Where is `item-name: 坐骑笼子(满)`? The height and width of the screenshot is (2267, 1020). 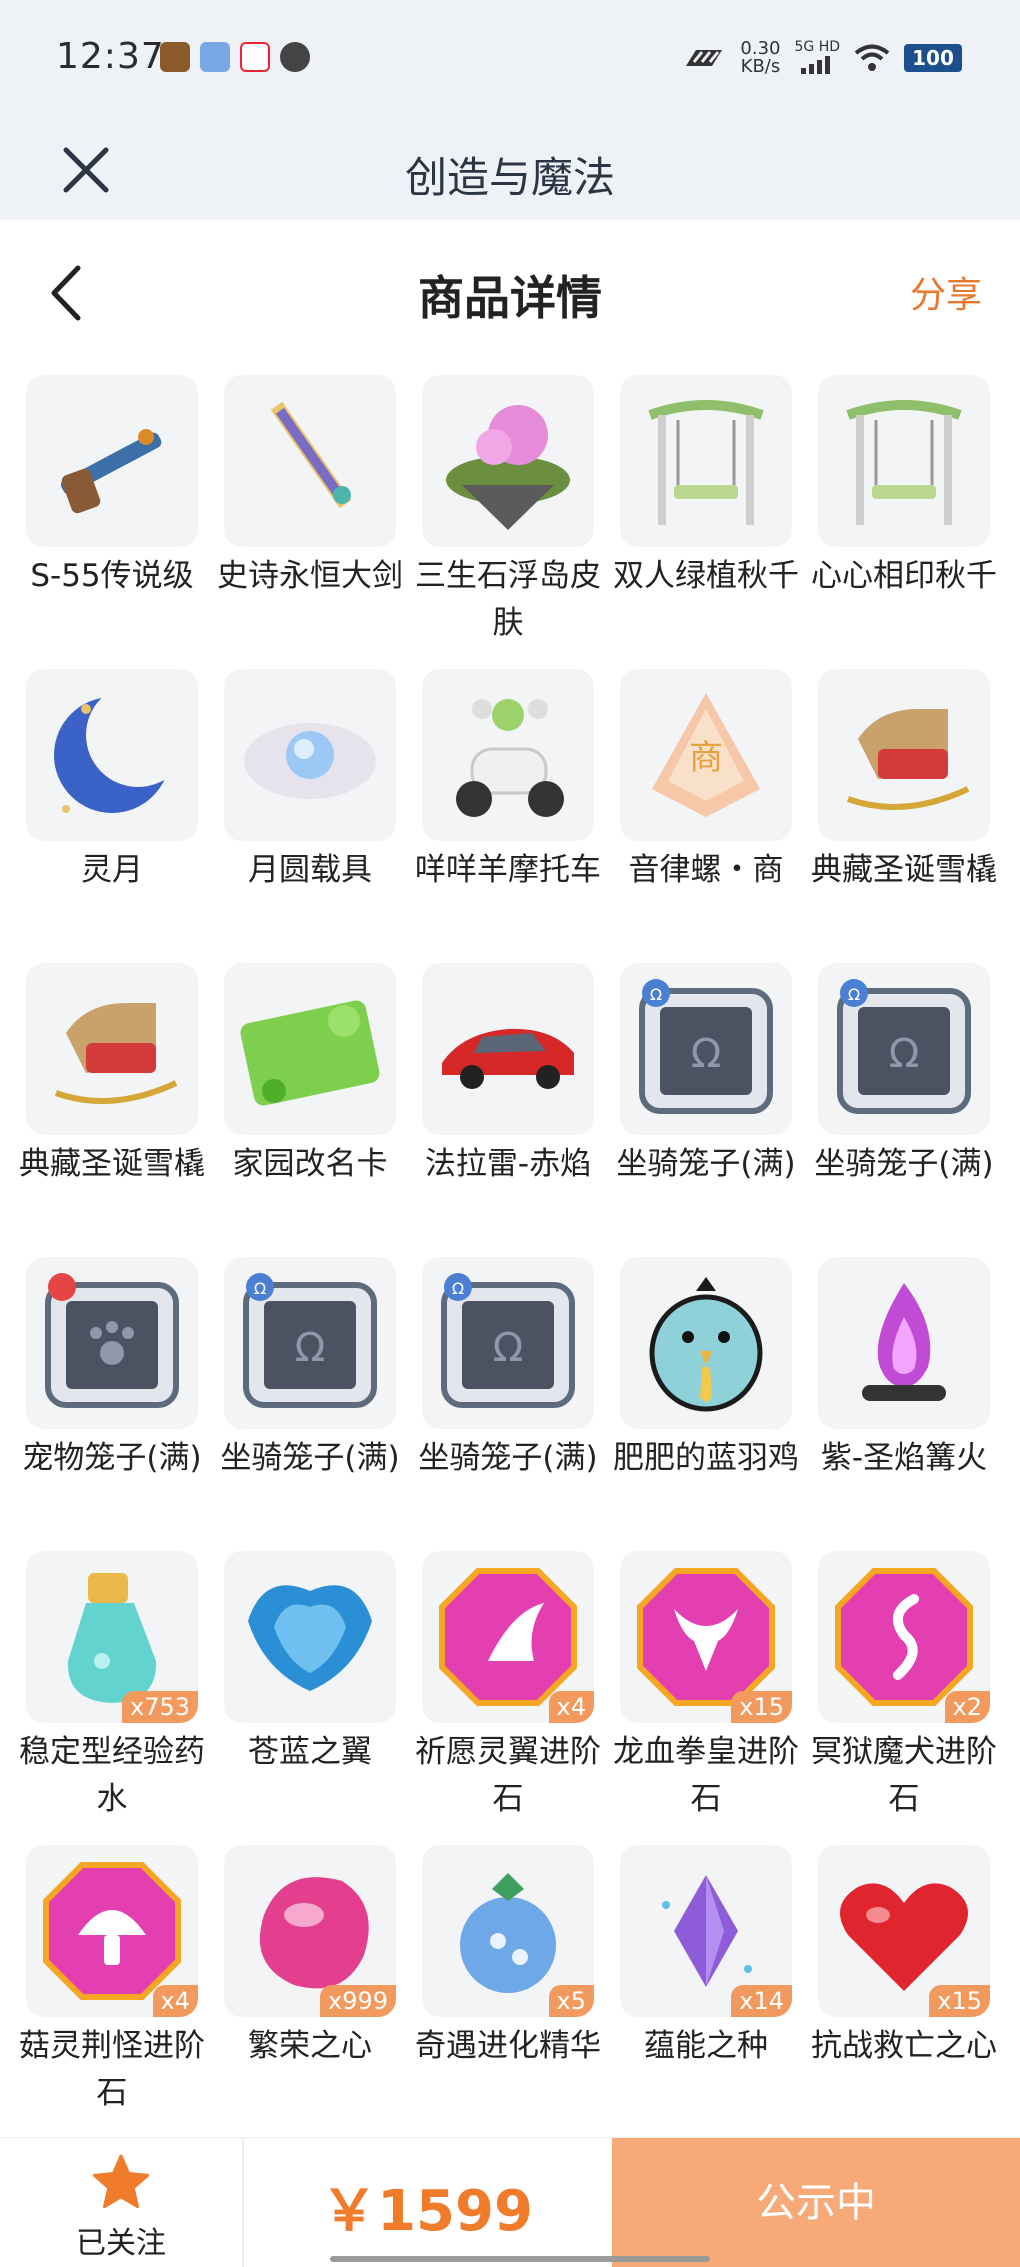
item-name: 坐骑笼子(满) is located at coordinates (904, 1164).